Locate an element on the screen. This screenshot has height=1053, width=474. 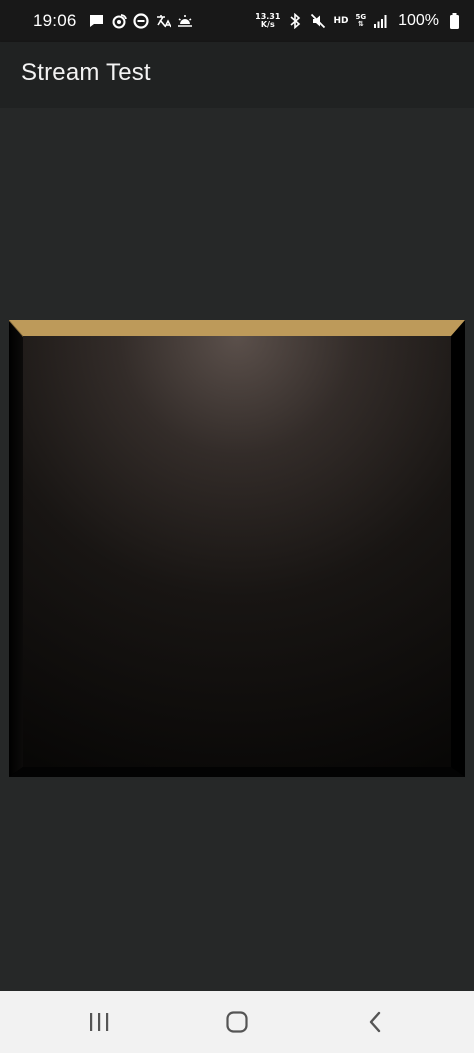
stage-top-bevel is located at coordinates (237, 328).